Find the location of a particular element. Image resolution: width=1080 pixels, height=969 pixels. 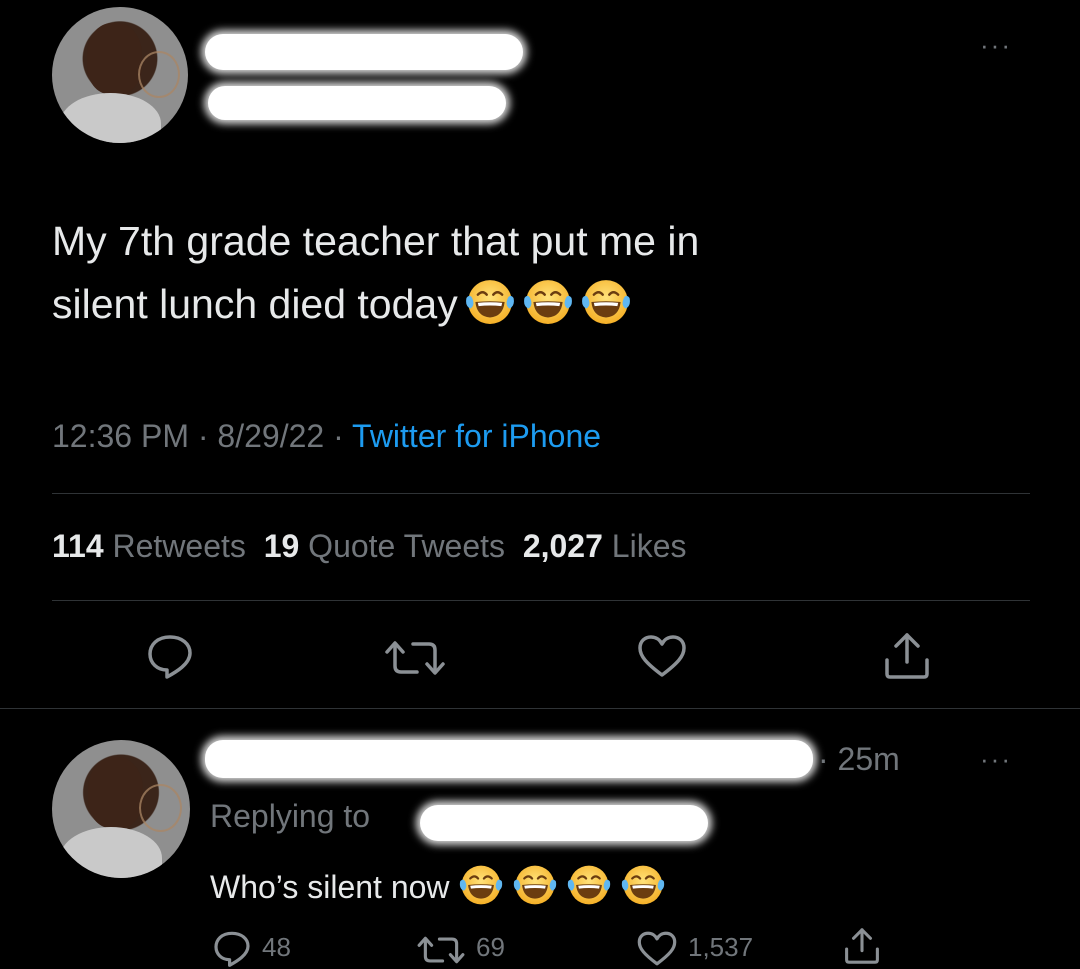

reply-text: Who’s silent now is located at coordinates (438, 885).